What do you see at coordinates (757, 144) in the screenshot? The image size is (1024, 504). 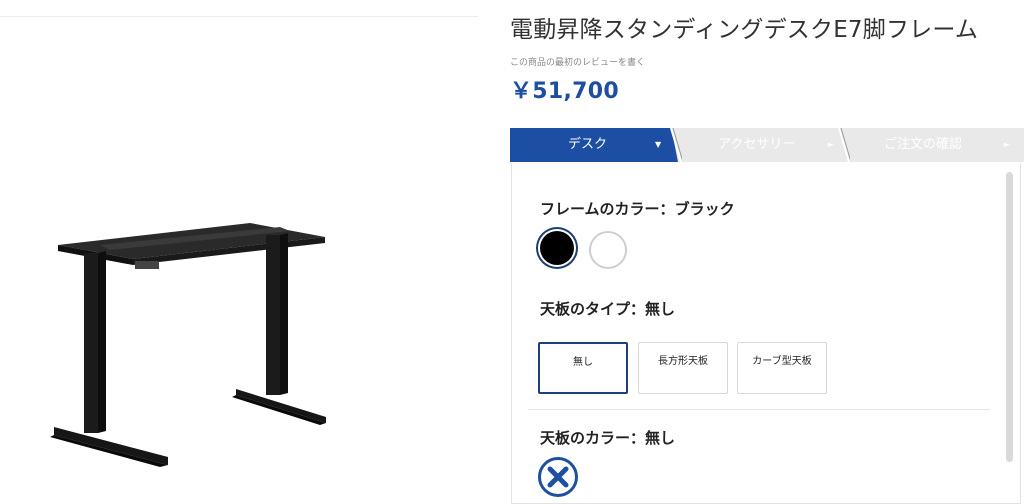 I see `step-tab-accessory-label: アクセサリー` at bounding box center [757, 144].